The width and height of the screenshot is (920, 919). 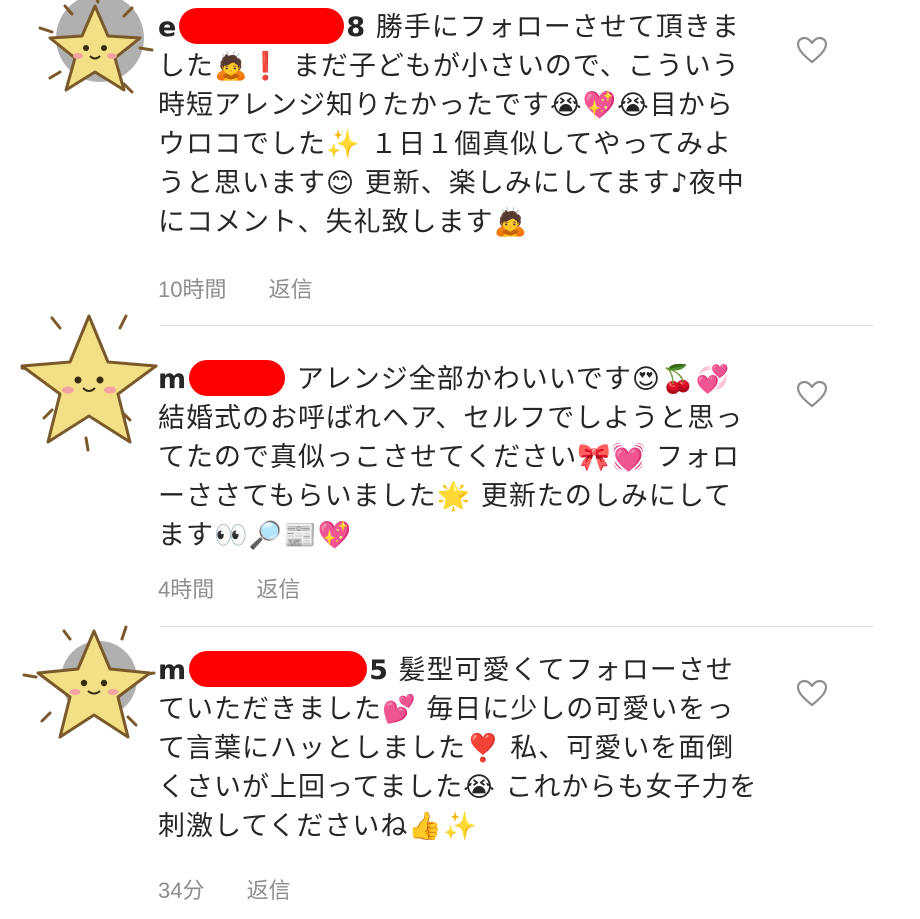 What do you see at coordinates (186, 589) in the screenshot?
I see `timestamp: 4時間` at bounding box center [186, 589].